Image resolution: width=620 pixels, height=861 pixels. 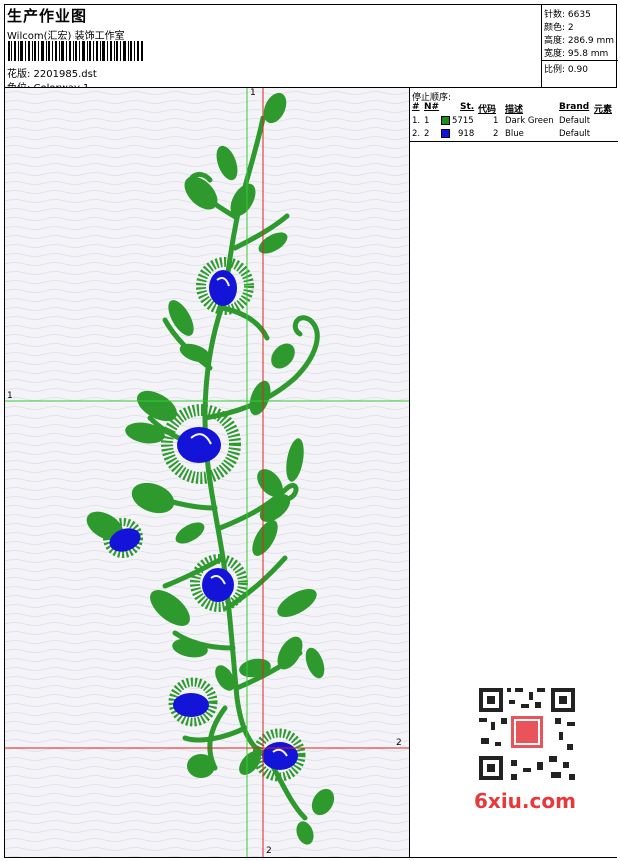 What do you see at coordinates (487, 110) in the screenshot?
I see `col-header-code: 代码` at bounding box center [487, 110].